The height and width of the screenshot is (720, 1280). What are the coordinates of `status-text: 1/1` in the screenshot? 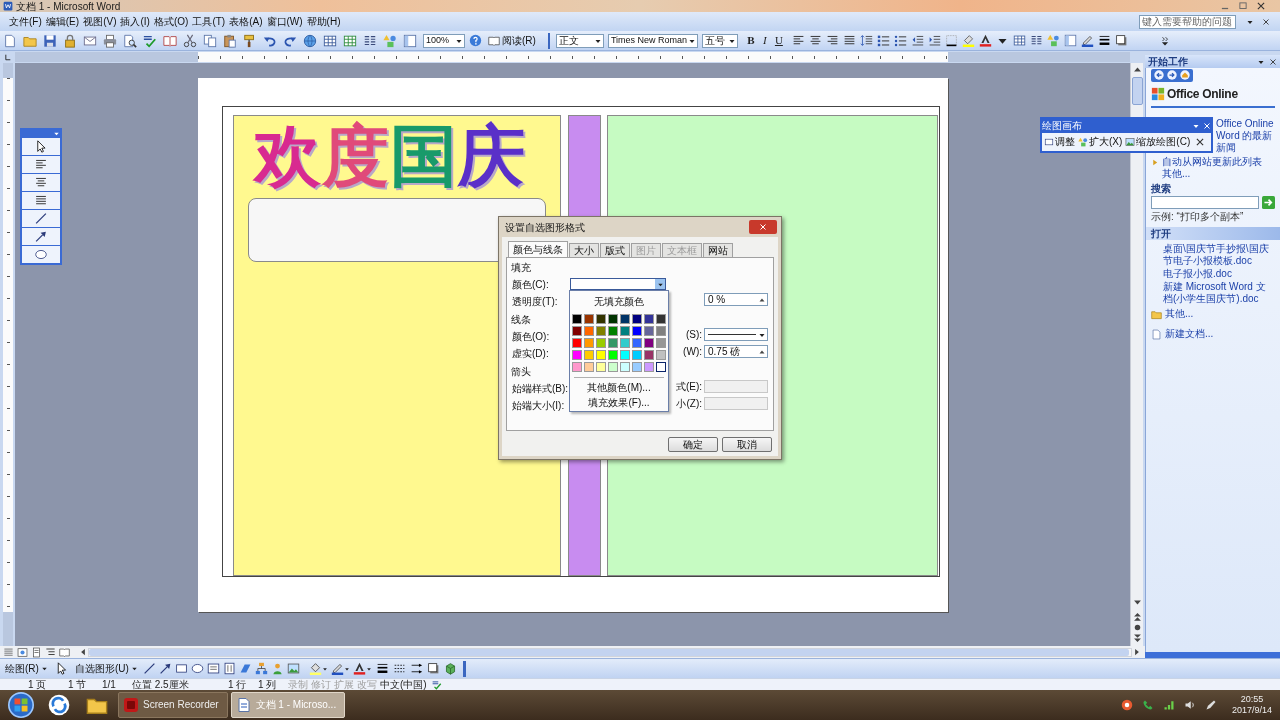 It's located at (109, 684).